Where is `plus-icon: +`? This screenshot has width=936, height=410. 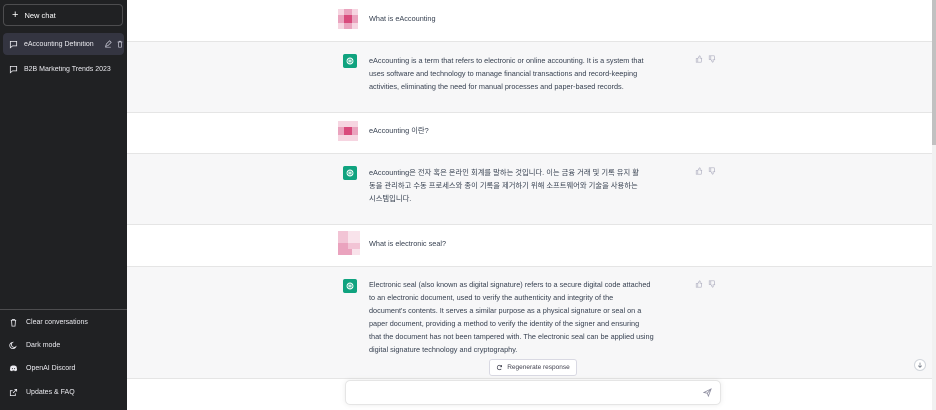 plus-icon: + is located at coordinates (15, 14).